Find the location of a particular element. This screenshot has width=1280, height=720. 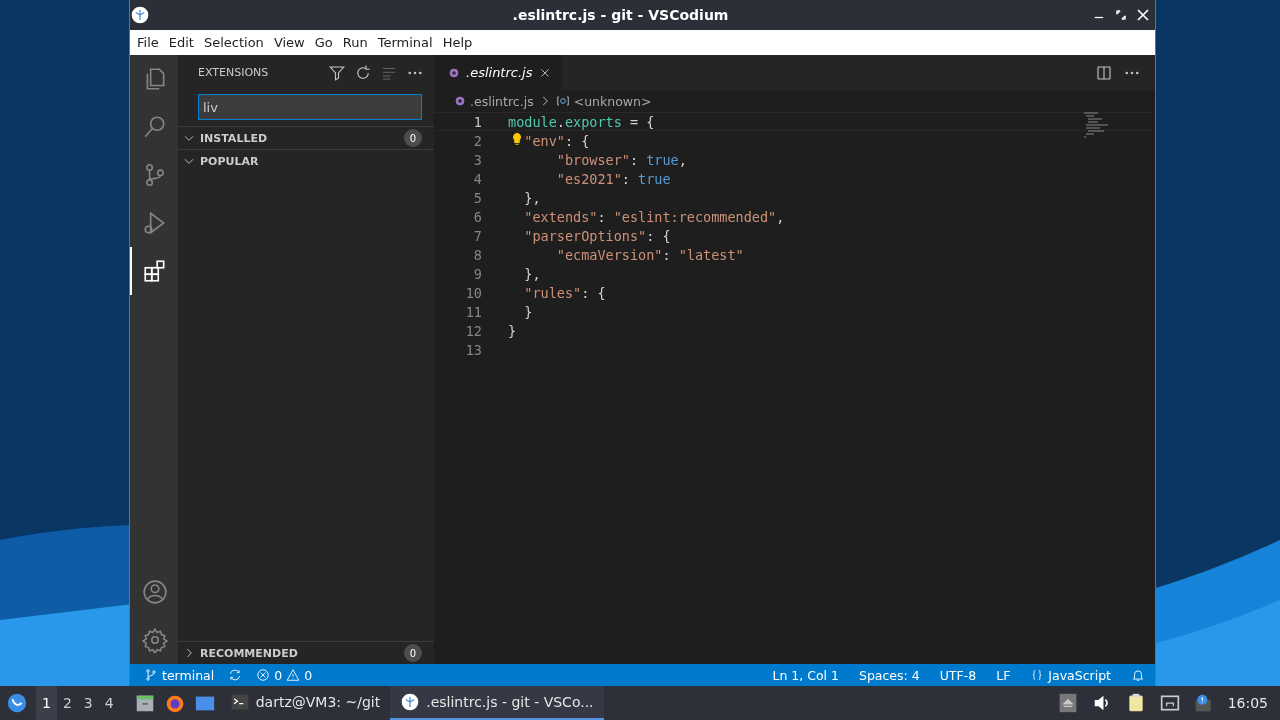

code-line: module.exports = { is located at coordinates (581, 121).